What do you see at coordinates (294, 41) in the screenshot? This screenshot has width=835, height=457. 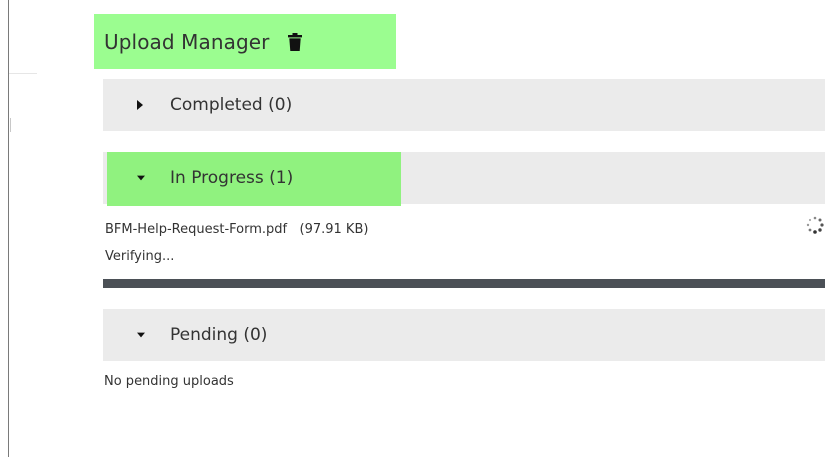 I see `trash-icon` at bounding box center [294, 41].